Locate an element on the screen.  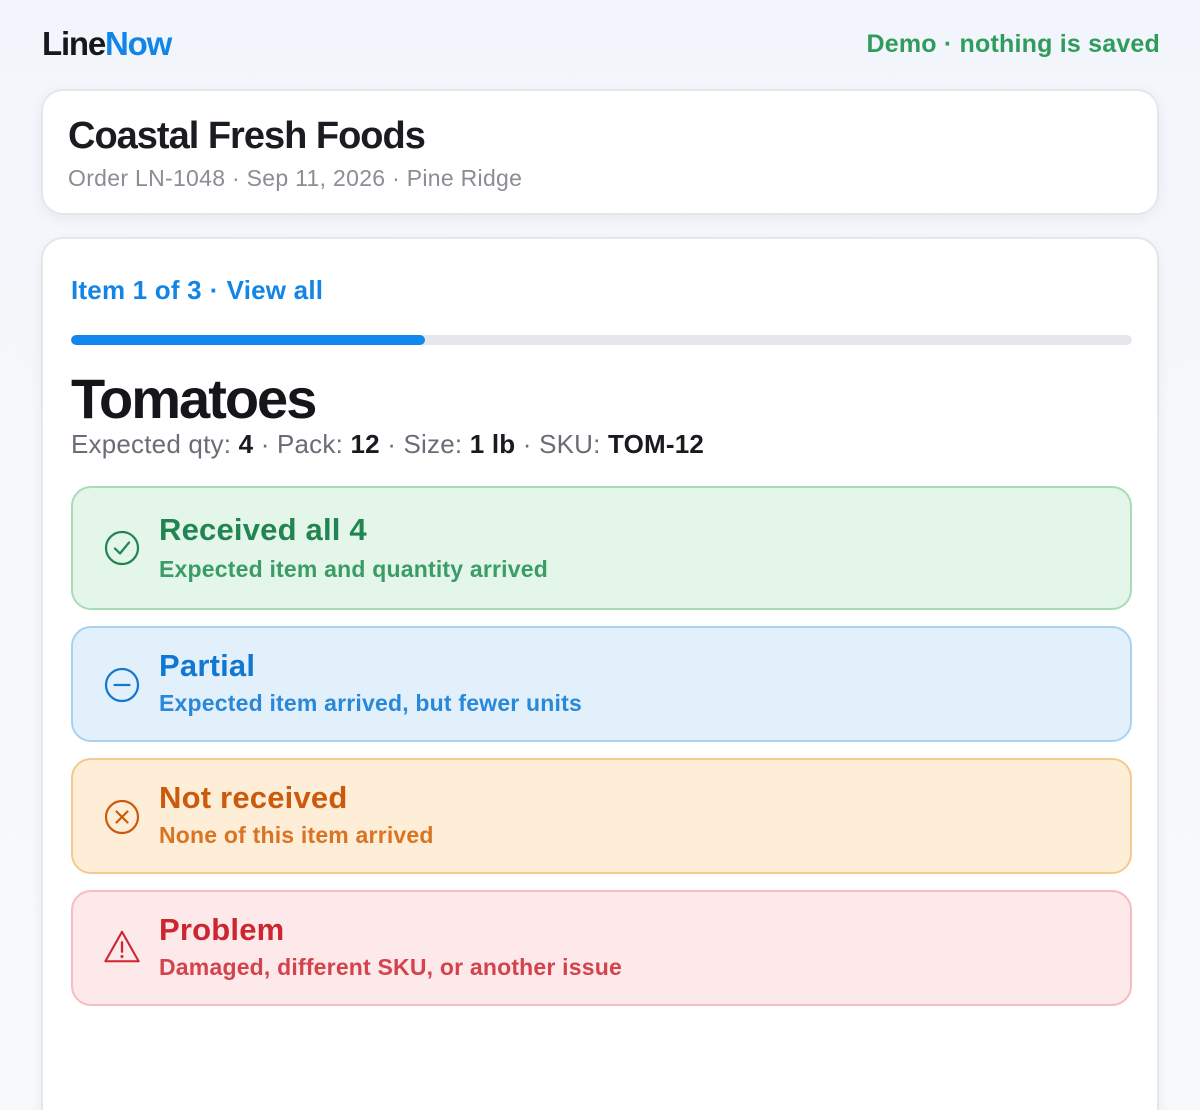
not-received-title: Not received is located at coordinates (253, 797).